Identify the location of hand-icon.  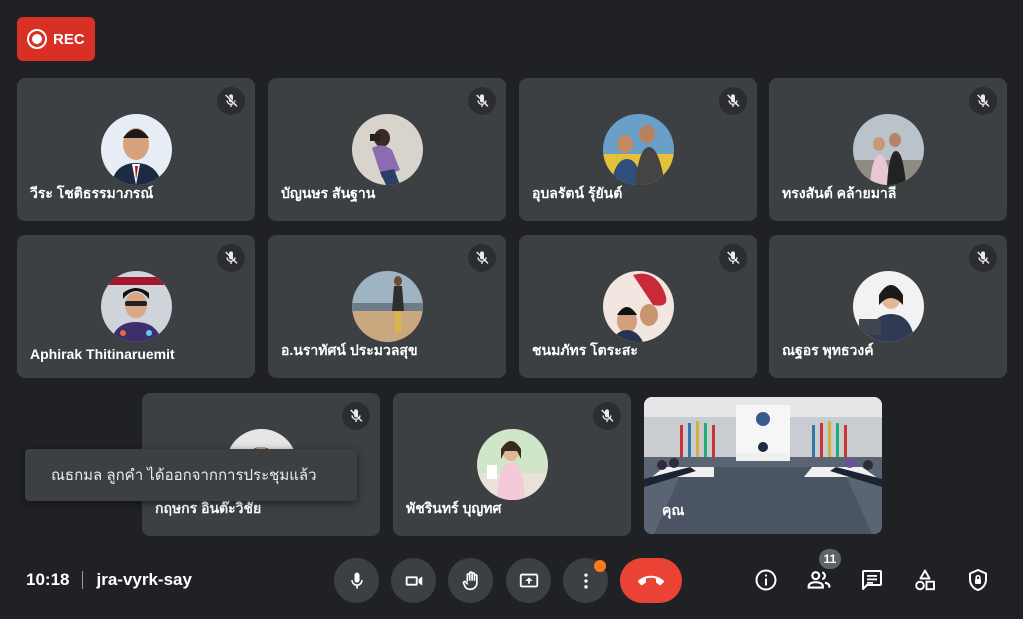
(470, 580).